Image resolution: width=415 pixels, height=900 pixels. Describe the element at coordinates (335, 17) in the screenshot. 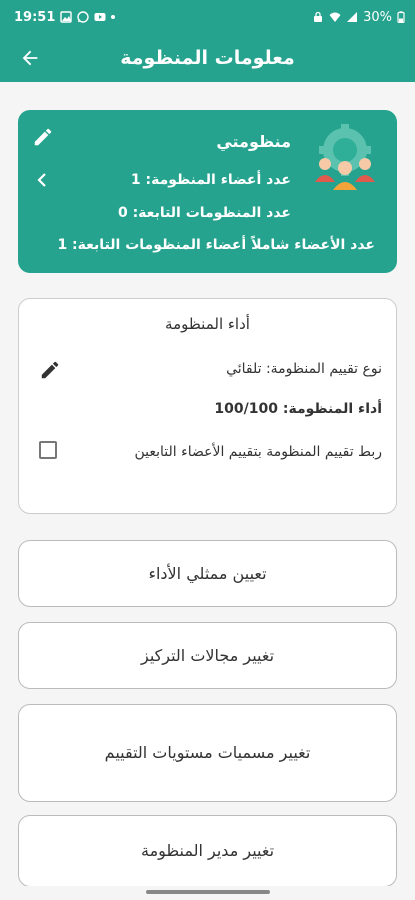

I see `wifi-icon` at that location.